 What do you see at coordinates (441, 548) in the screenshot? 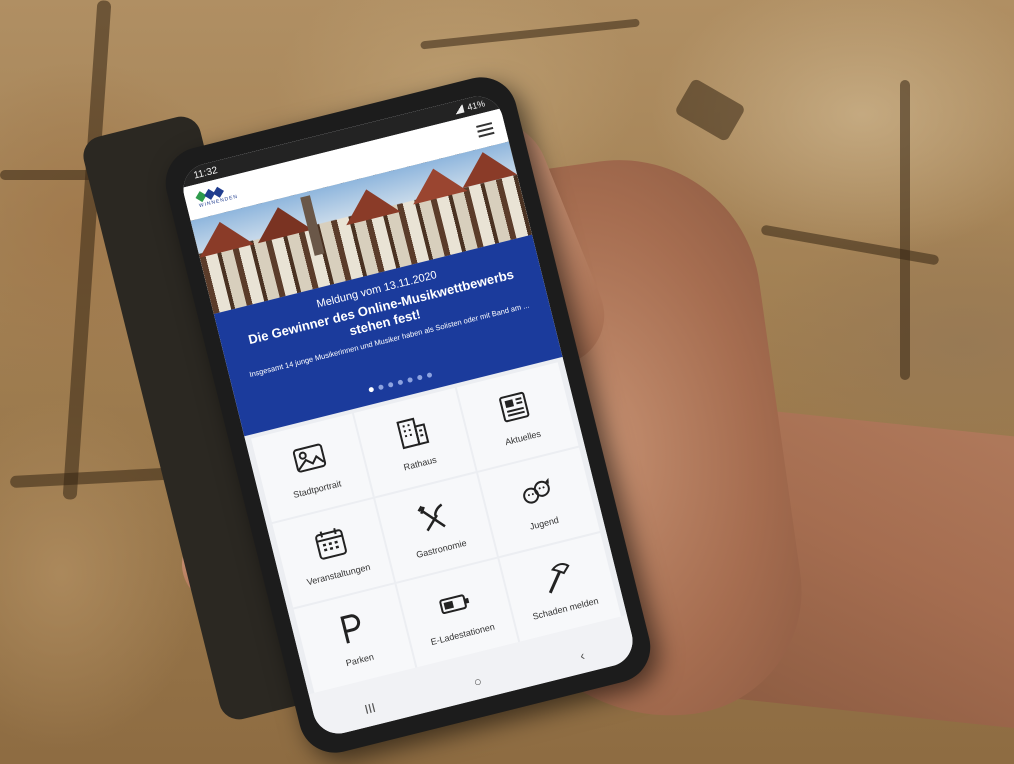
I see `tile-label: Gastronomie` at bounding box center [441, 548].